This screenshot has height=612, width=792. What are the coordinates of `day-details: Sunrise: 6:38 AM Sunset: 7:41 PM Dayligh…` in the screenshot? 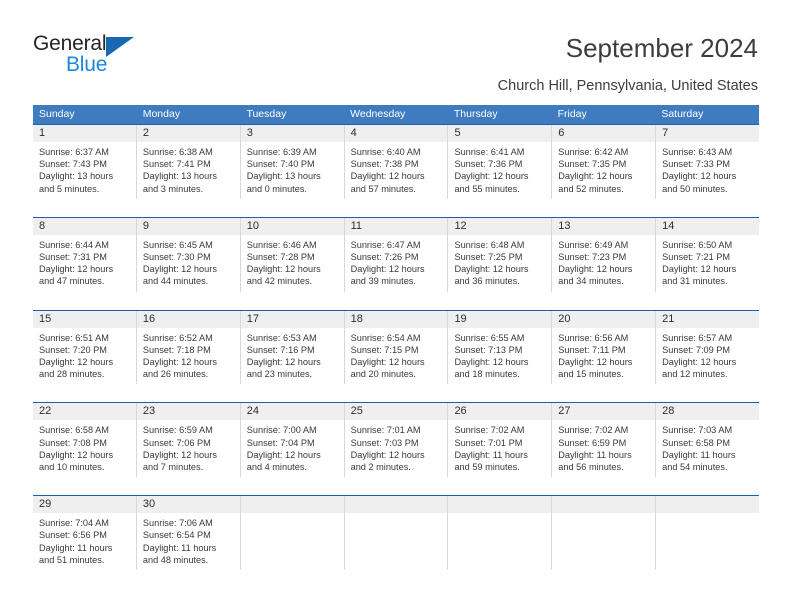 It's located at (188, 170).